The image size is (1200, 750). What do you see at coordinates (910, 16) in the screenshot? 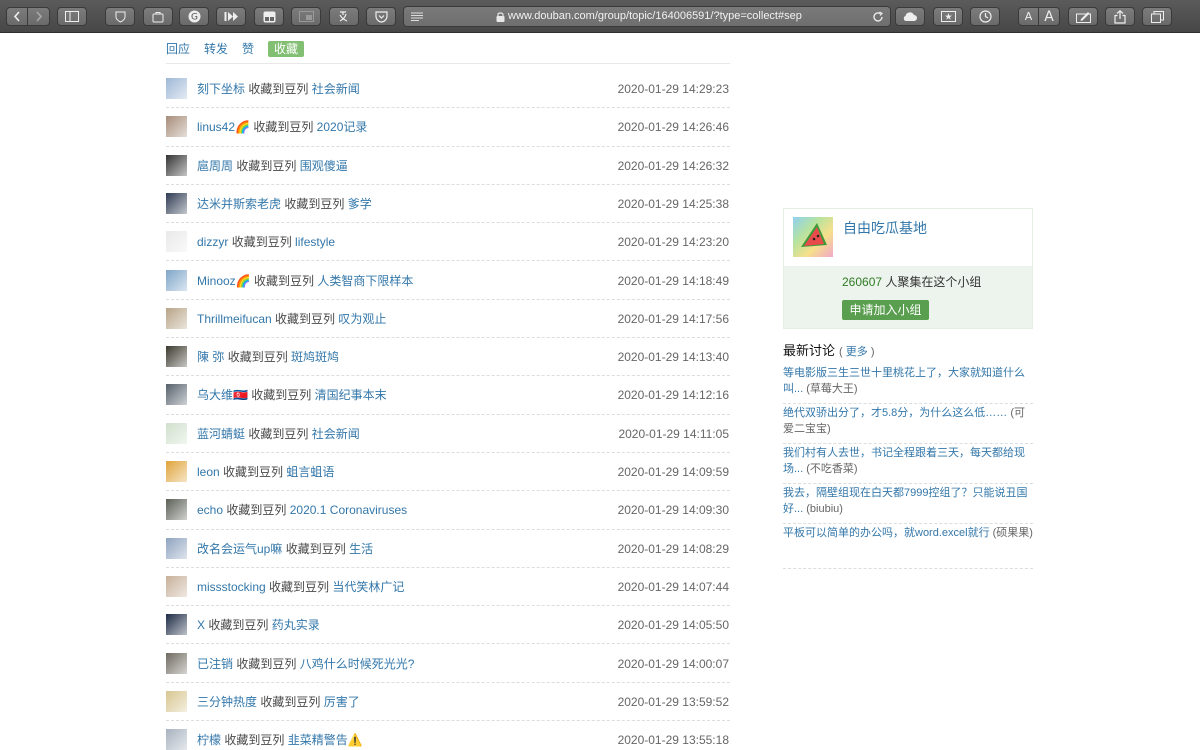
I see `icloud-tabs-button` at bounding box center [910, 16].